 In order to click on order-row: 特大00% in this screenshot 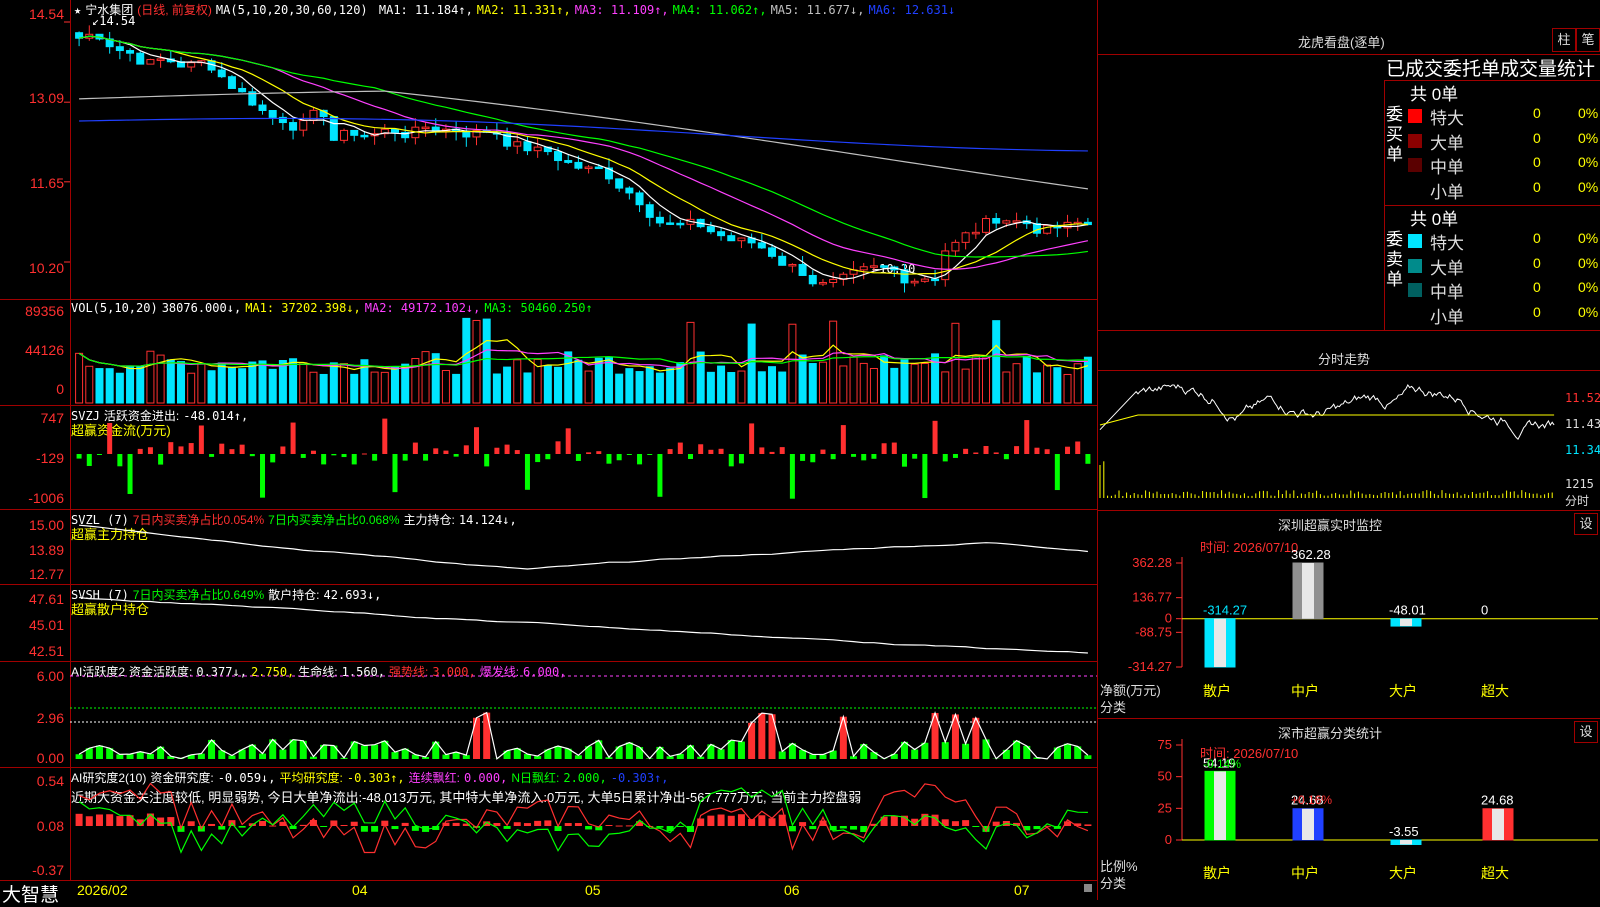, I will do `click(1504, 116)`.